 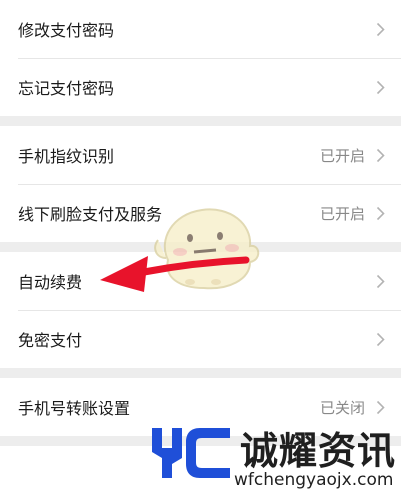 I want to click on row-status: 已关闭, so click(x=342, y=407).